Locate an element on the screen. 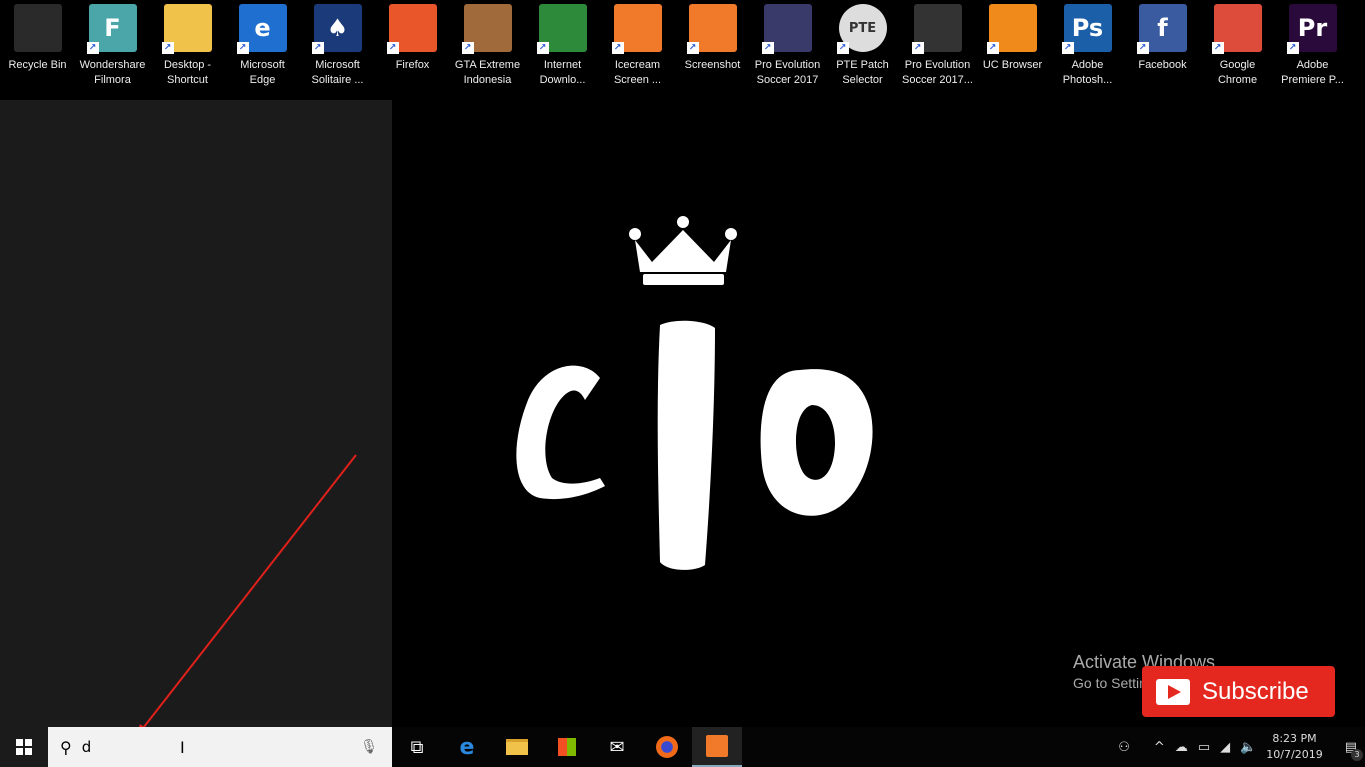 The height and width of the screenshot is (767, 1365). taskbar-file-explorer is located at coordinates (517, 747).